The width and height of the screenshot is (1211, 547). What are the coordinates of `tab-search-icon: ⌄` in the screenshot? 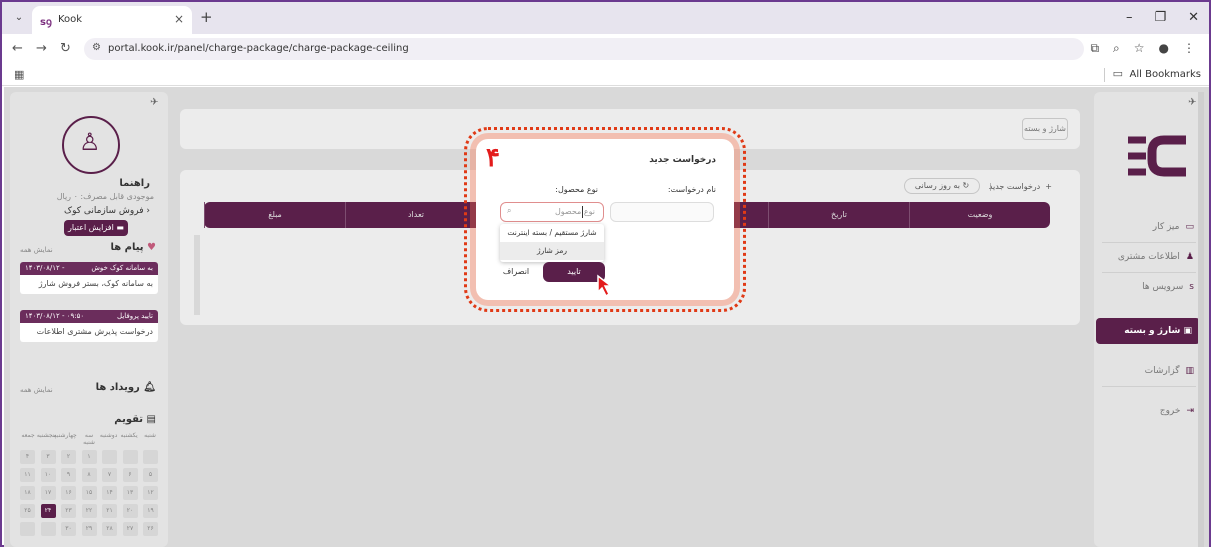 It's located at (19, 18).